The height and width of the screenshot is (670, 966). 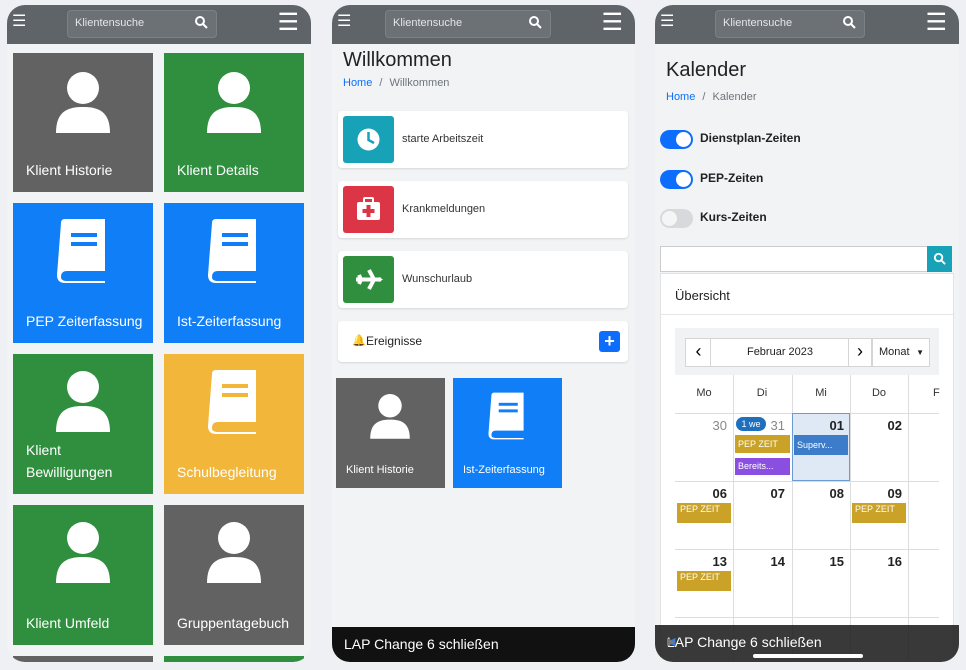 I want to click on bottom-banner: LAP Change 6 schließen, so click(x=483, y=644).